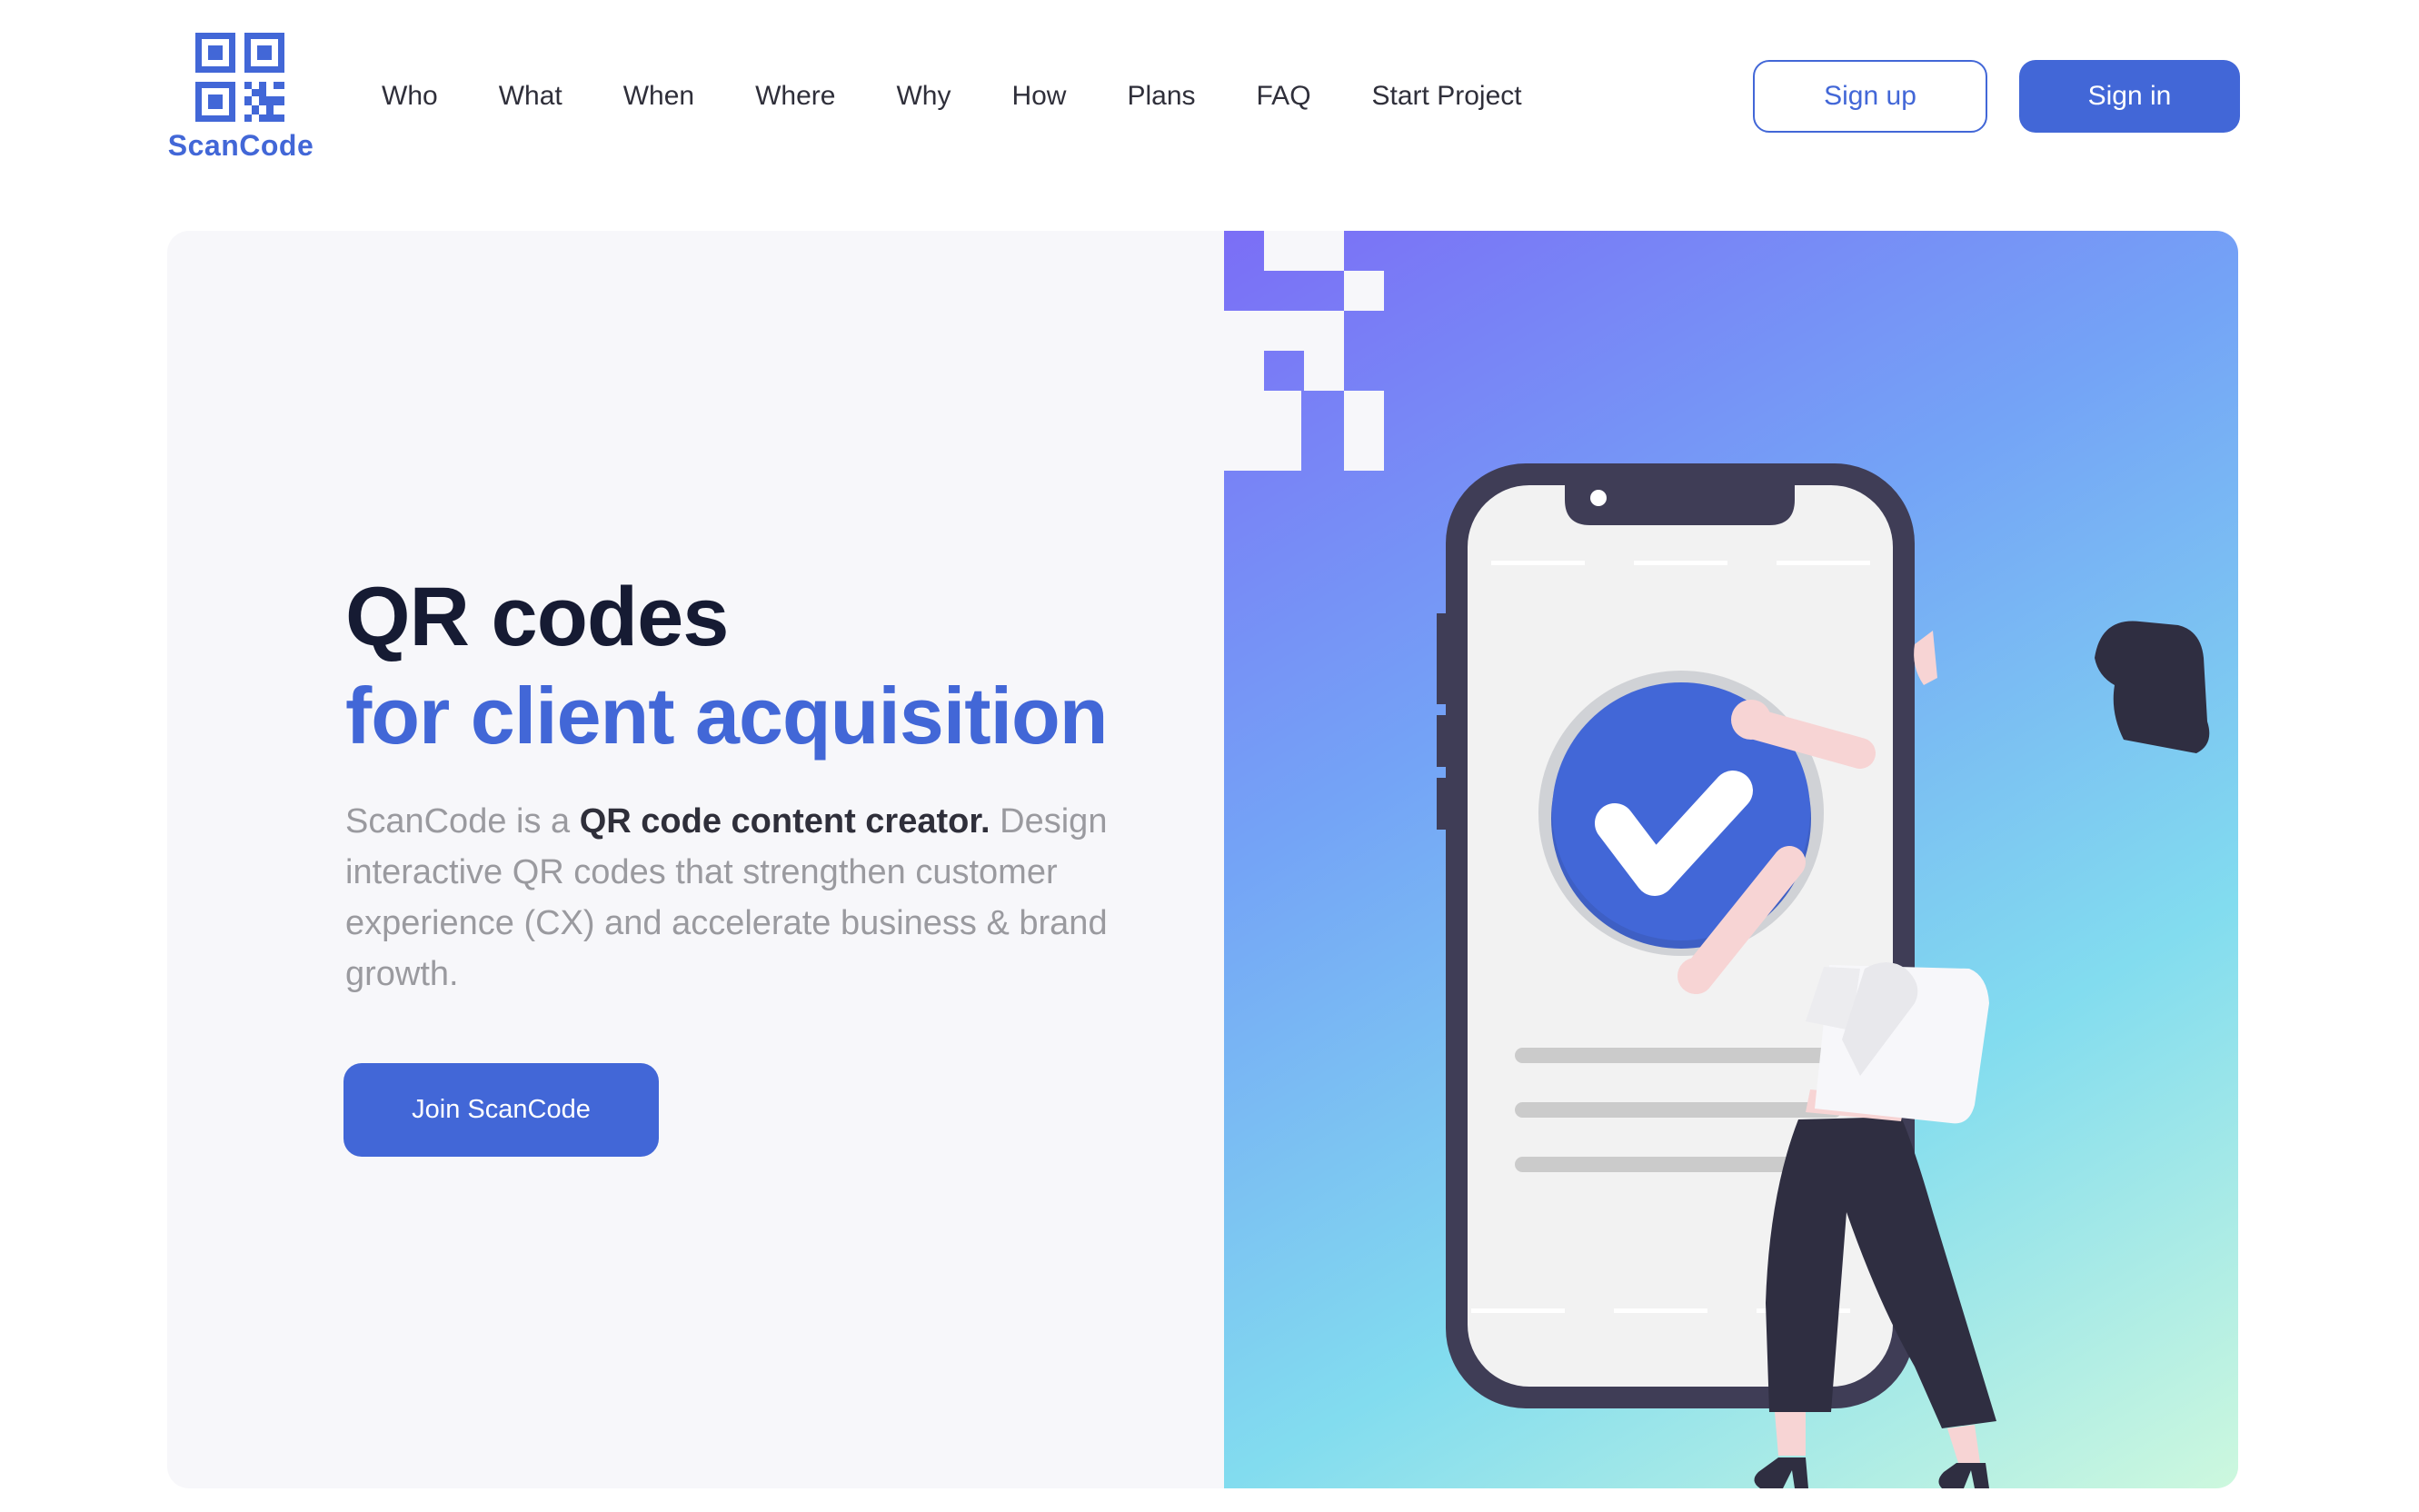  I want to click on checkmark-badge-icon, so click(1681, 813).